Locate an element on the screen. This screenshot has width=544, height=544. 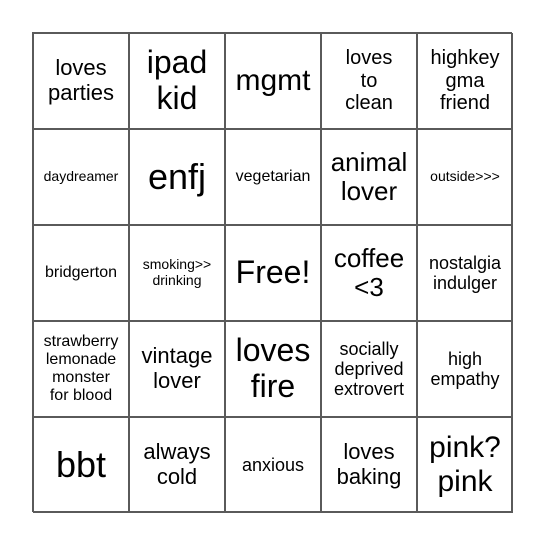
bingo-cell: loves parties is located at coordinates (81, 81).